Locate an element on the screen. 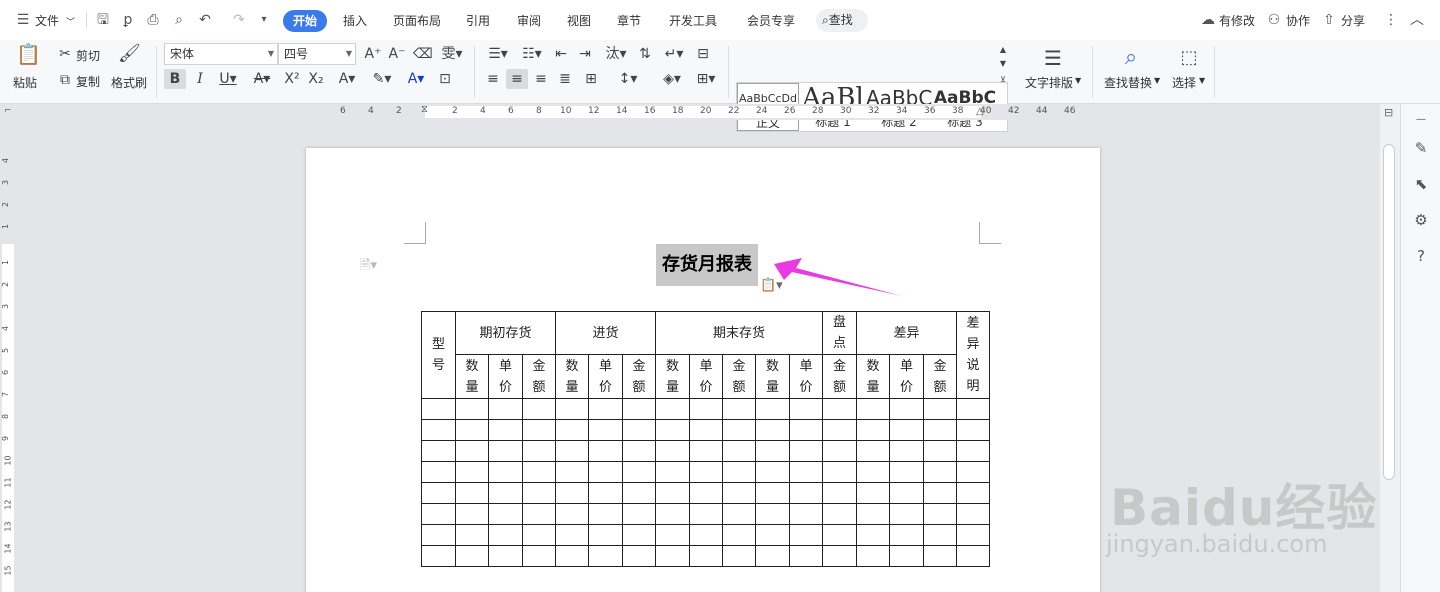 The height and width of the screenshot is (592, 1440). redo-icon: ↷ is located at coordinates (239, 20).